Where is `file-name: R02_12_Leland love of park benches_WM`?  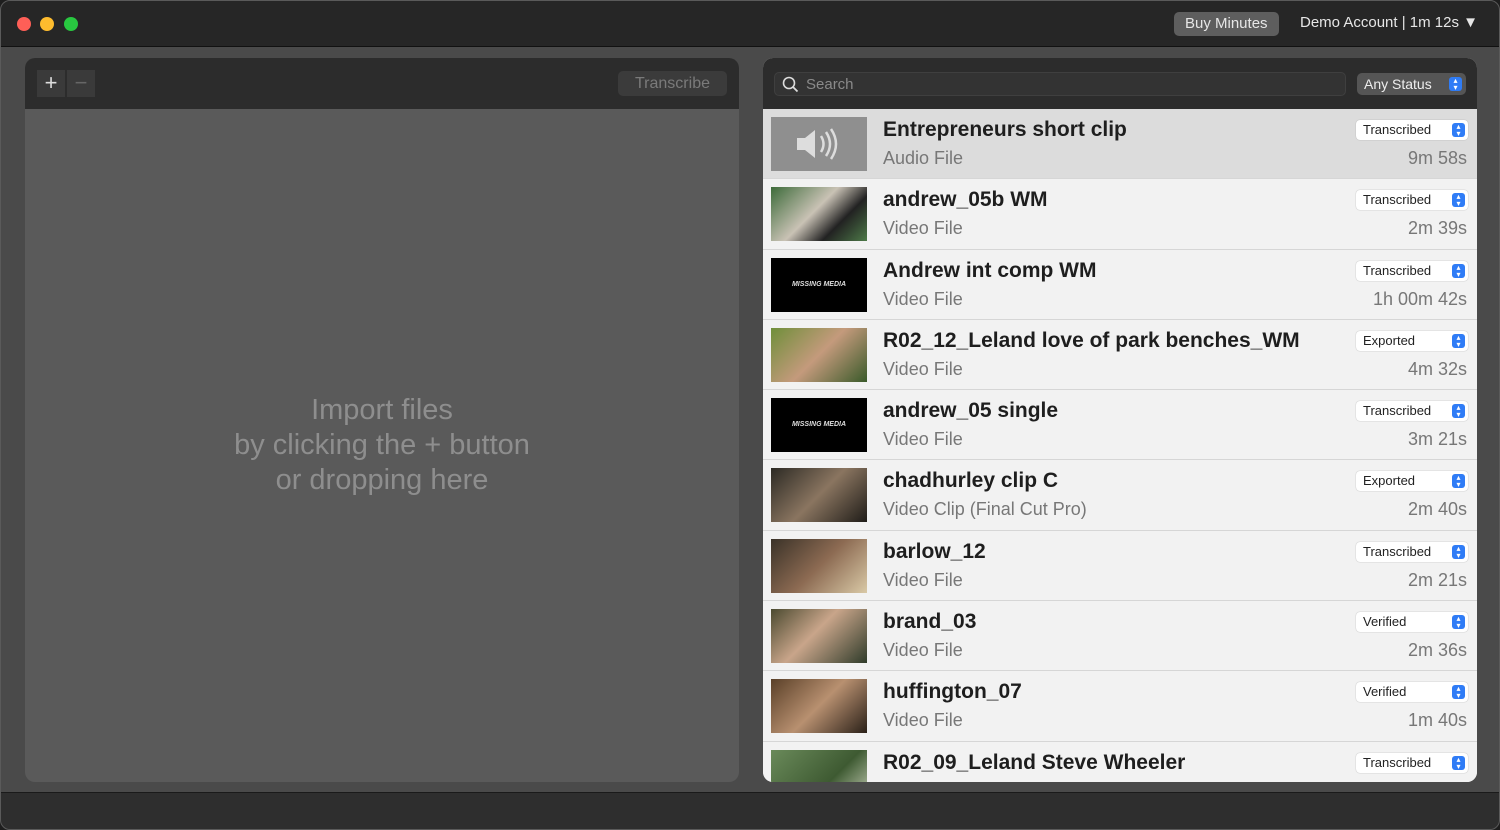 file-name: R02_12_Leland love of park benches_WM is located at coordinates (1091, 340).